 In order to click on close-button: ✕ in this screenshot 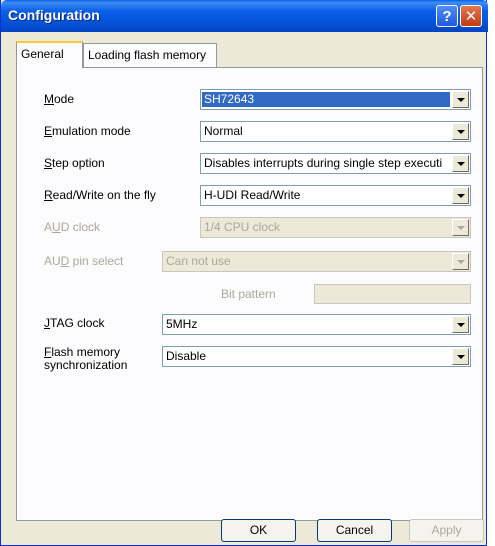, I will do `click(471, 16)`.